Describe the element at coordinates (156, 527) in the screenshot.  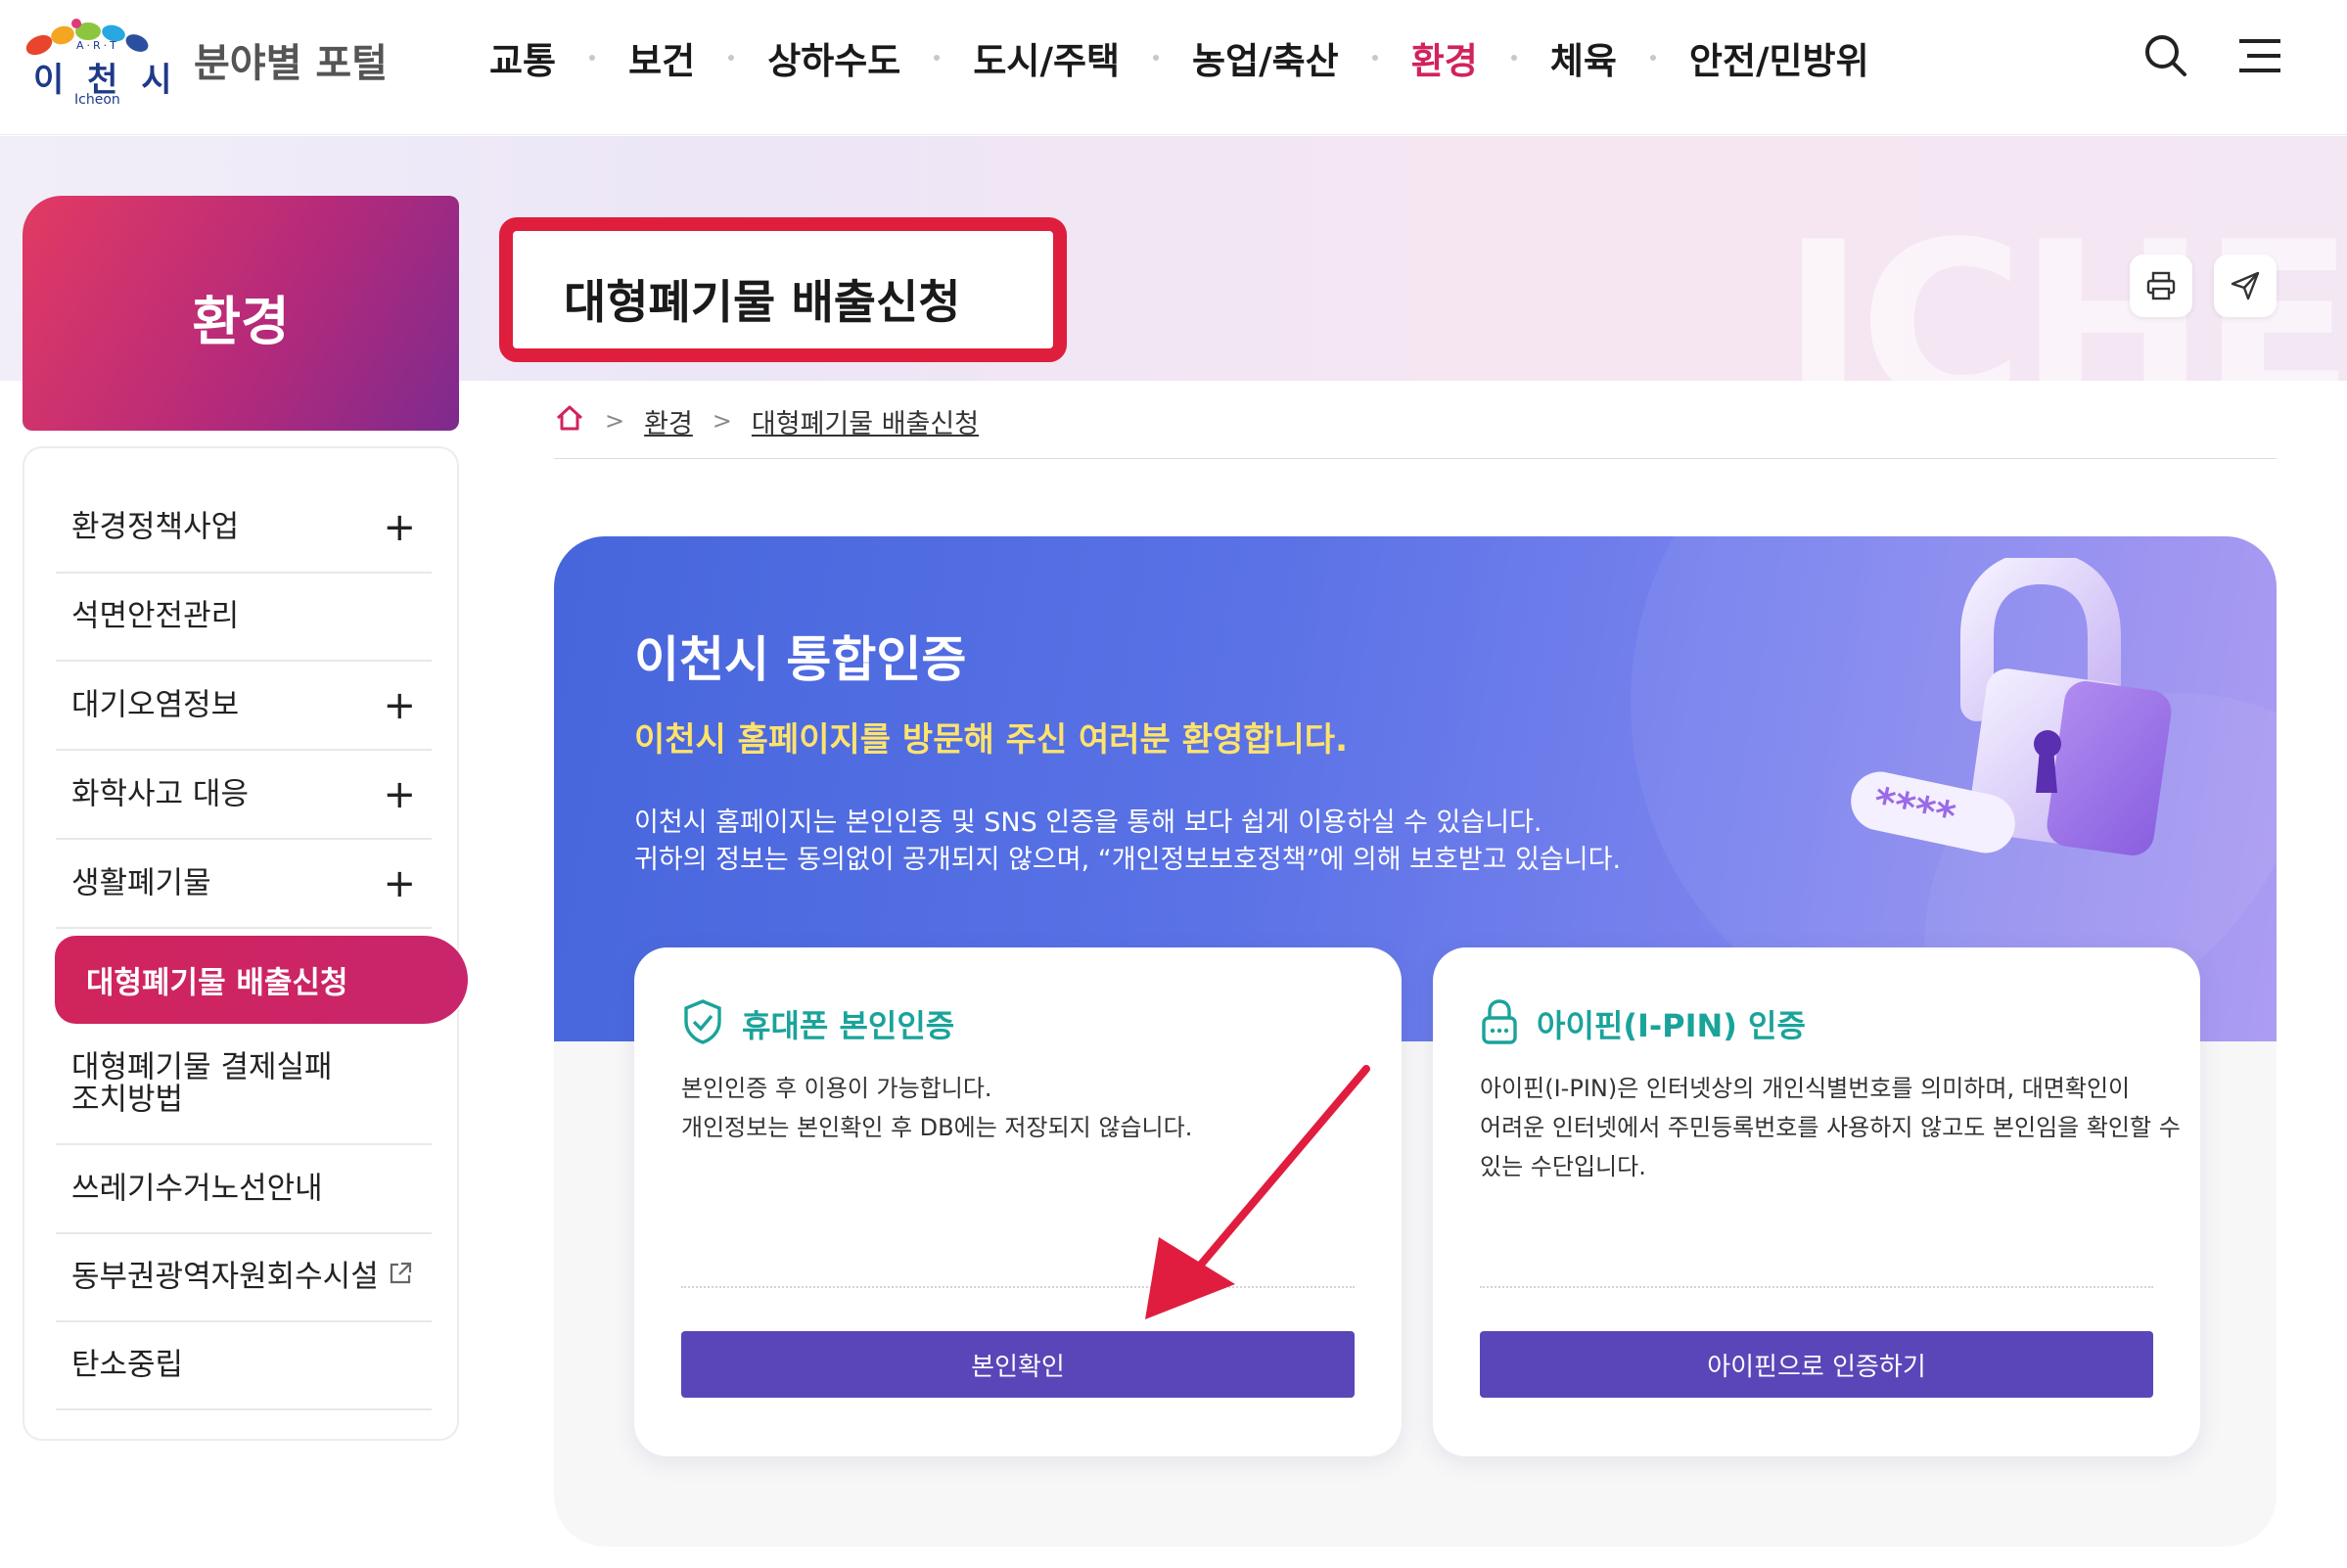
I see `sidebar-item-label: 환경정책사업` at that location.